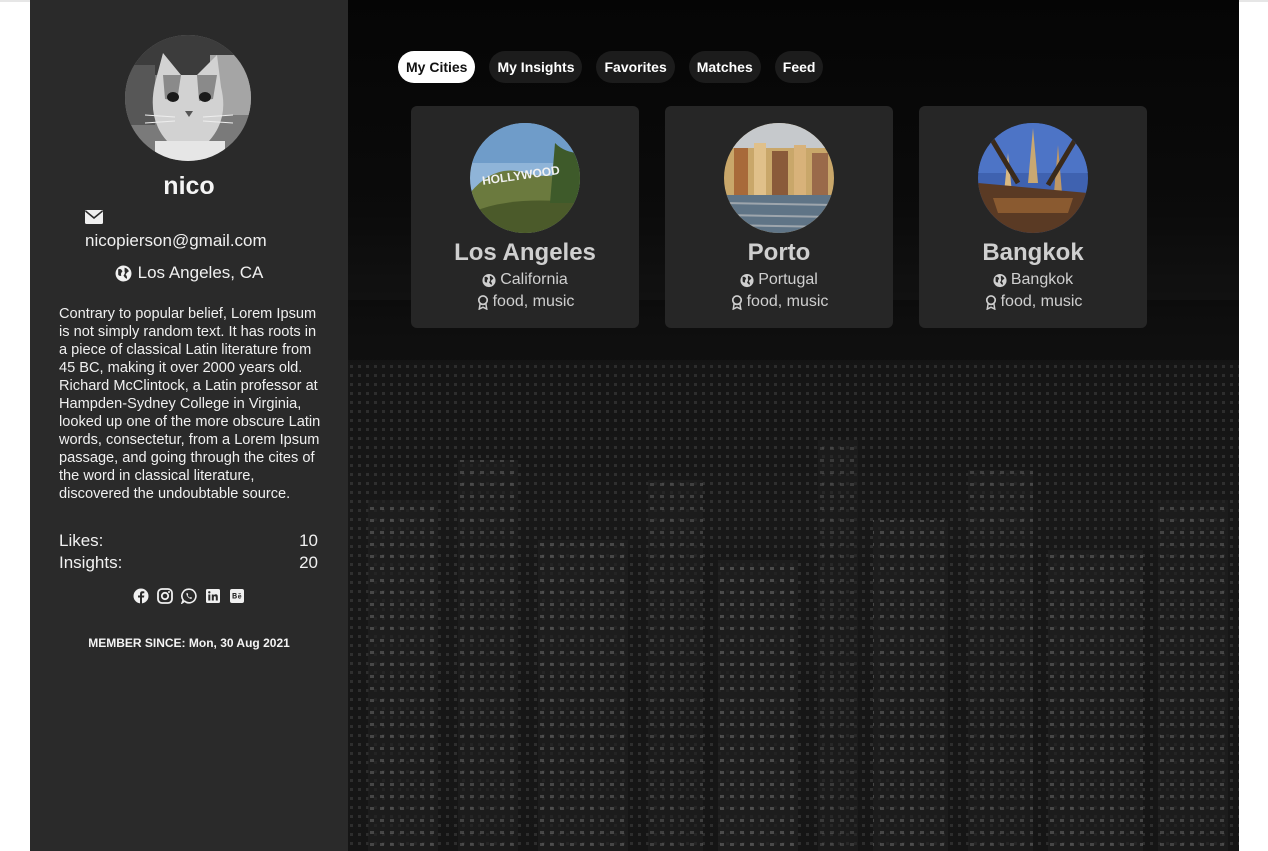 The height and width of the screenshot is (851, 1268). I want to click on city-region: Bangkok, so click(1033, 280).